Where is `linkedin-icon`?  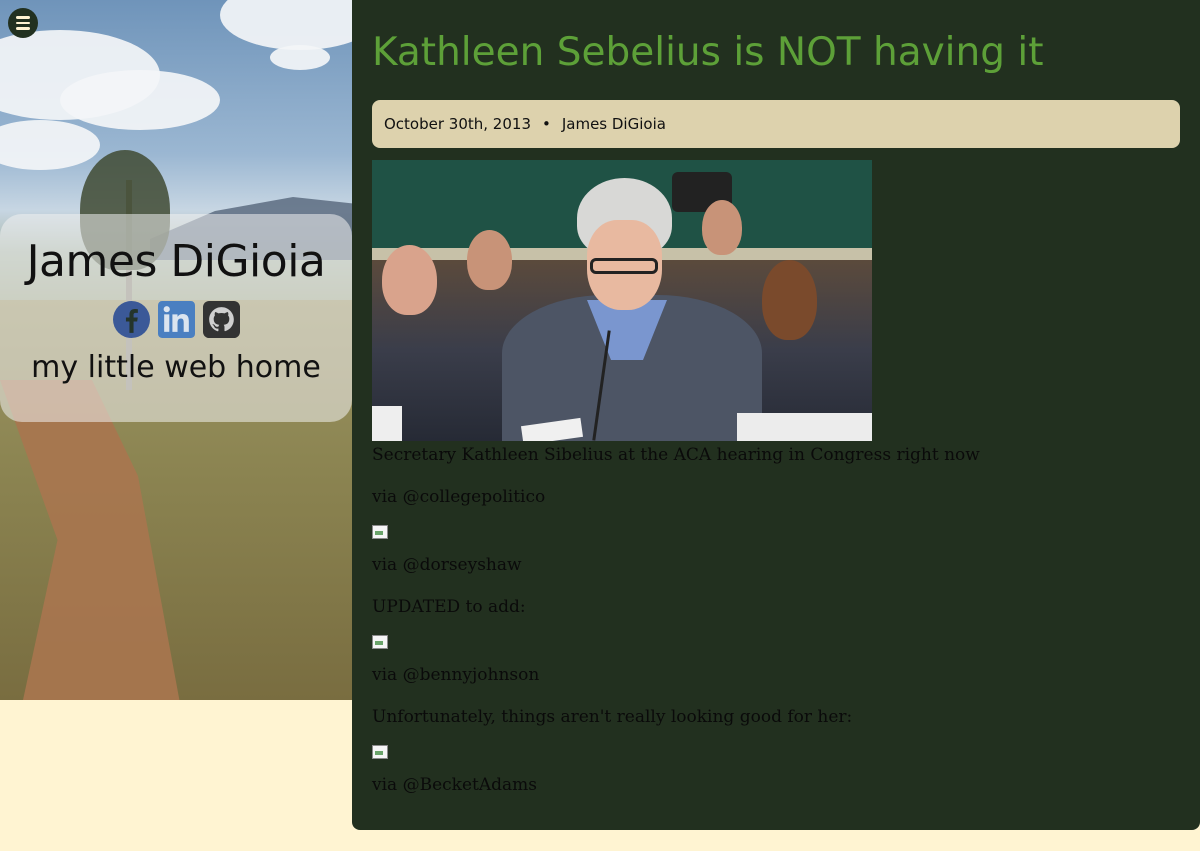
linkedin-icon is located at coordinates (176, 319).